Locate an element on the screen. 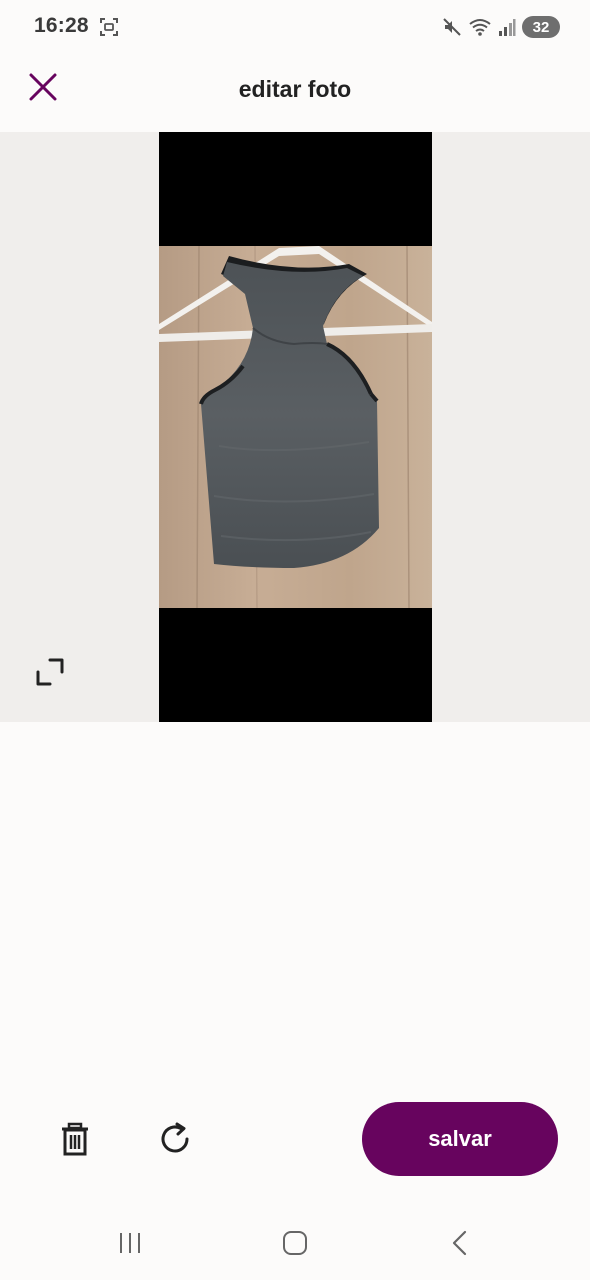  delete-button is located at coordinates (75, 1141).